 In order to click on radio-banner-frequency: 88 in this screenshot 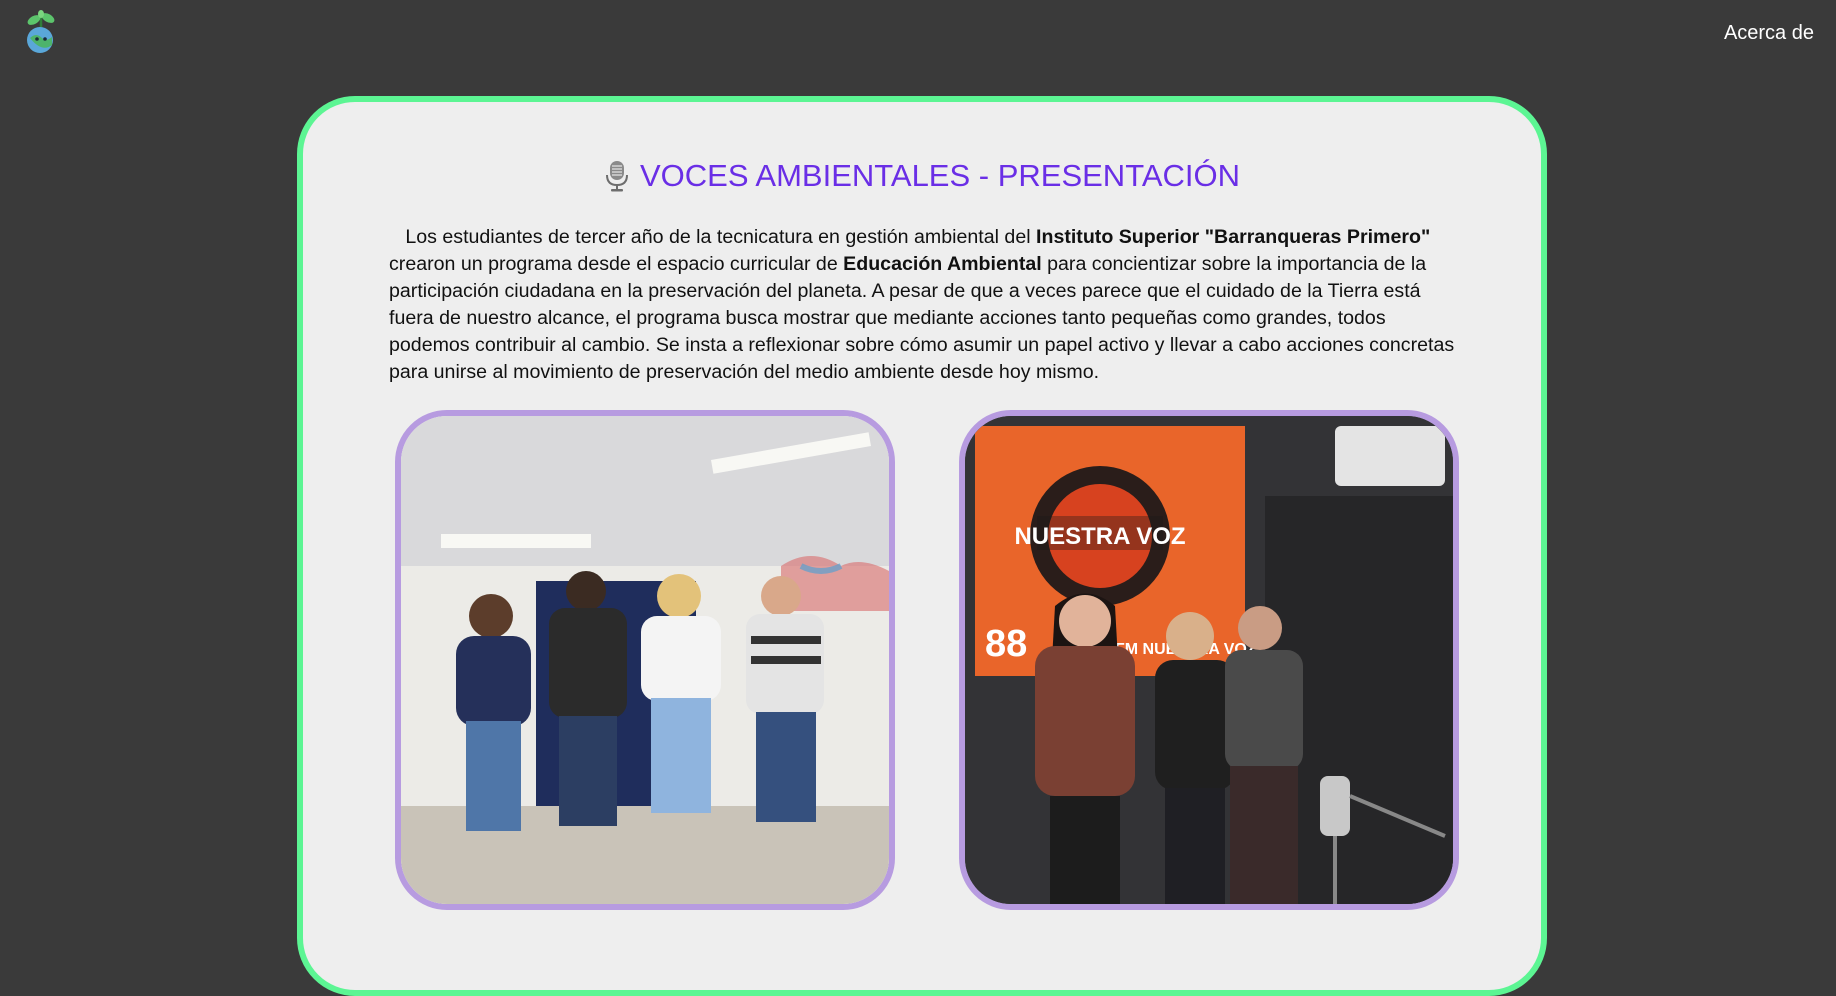, I will do `click(1006, 644)`.